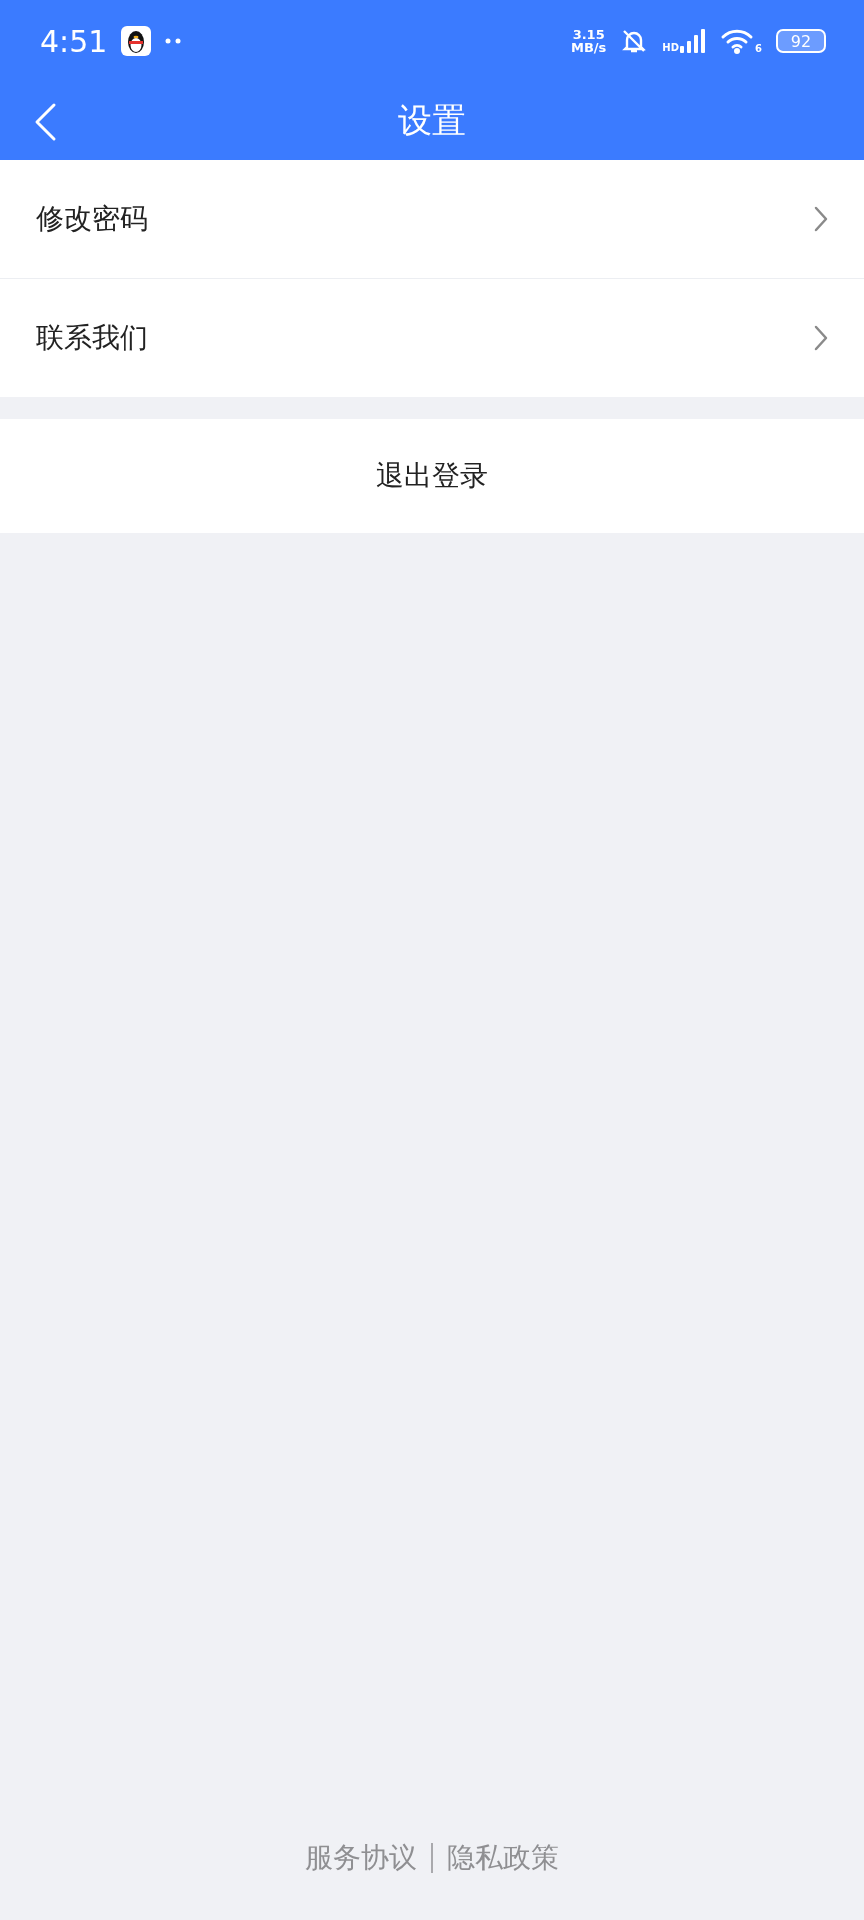 This screenshot has width=864, height=1920. Describe the element at coordinates (737, 41) in the screenshot. I see `wifi-icon` at that location.